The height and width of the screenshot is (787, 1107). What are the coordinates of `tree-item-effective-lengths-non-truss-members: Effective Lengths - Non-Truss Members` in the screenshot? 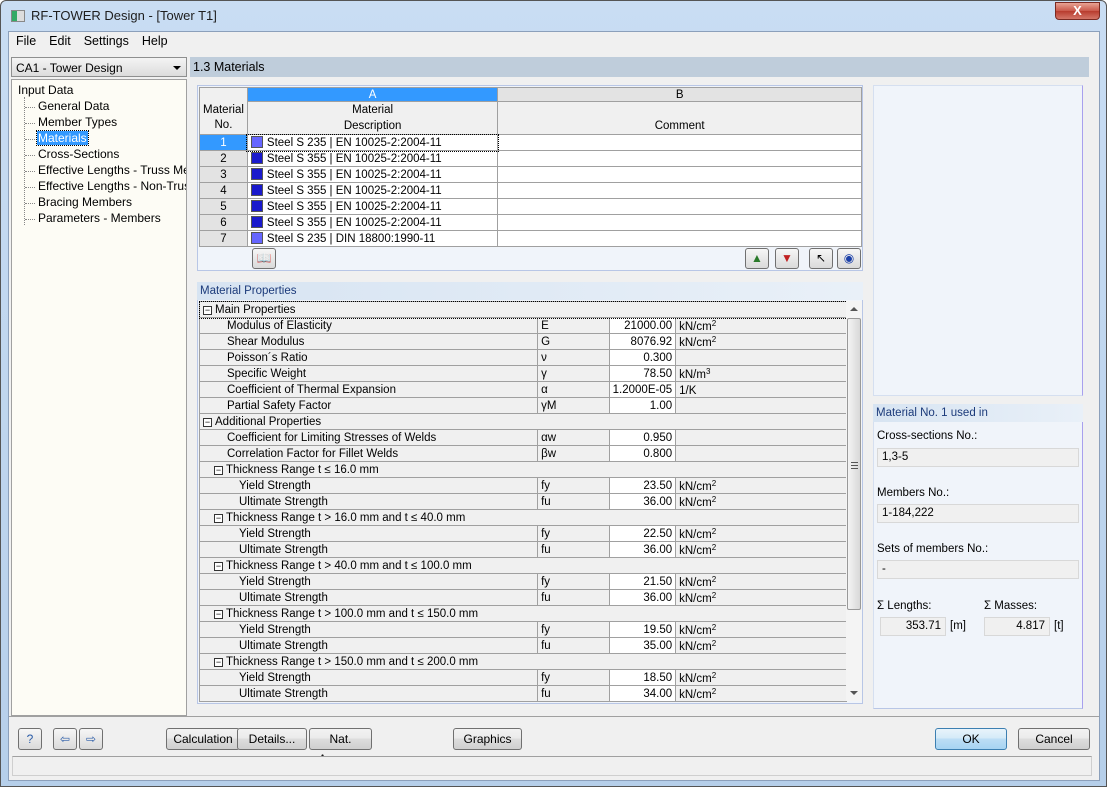 It's located at (111, 186).